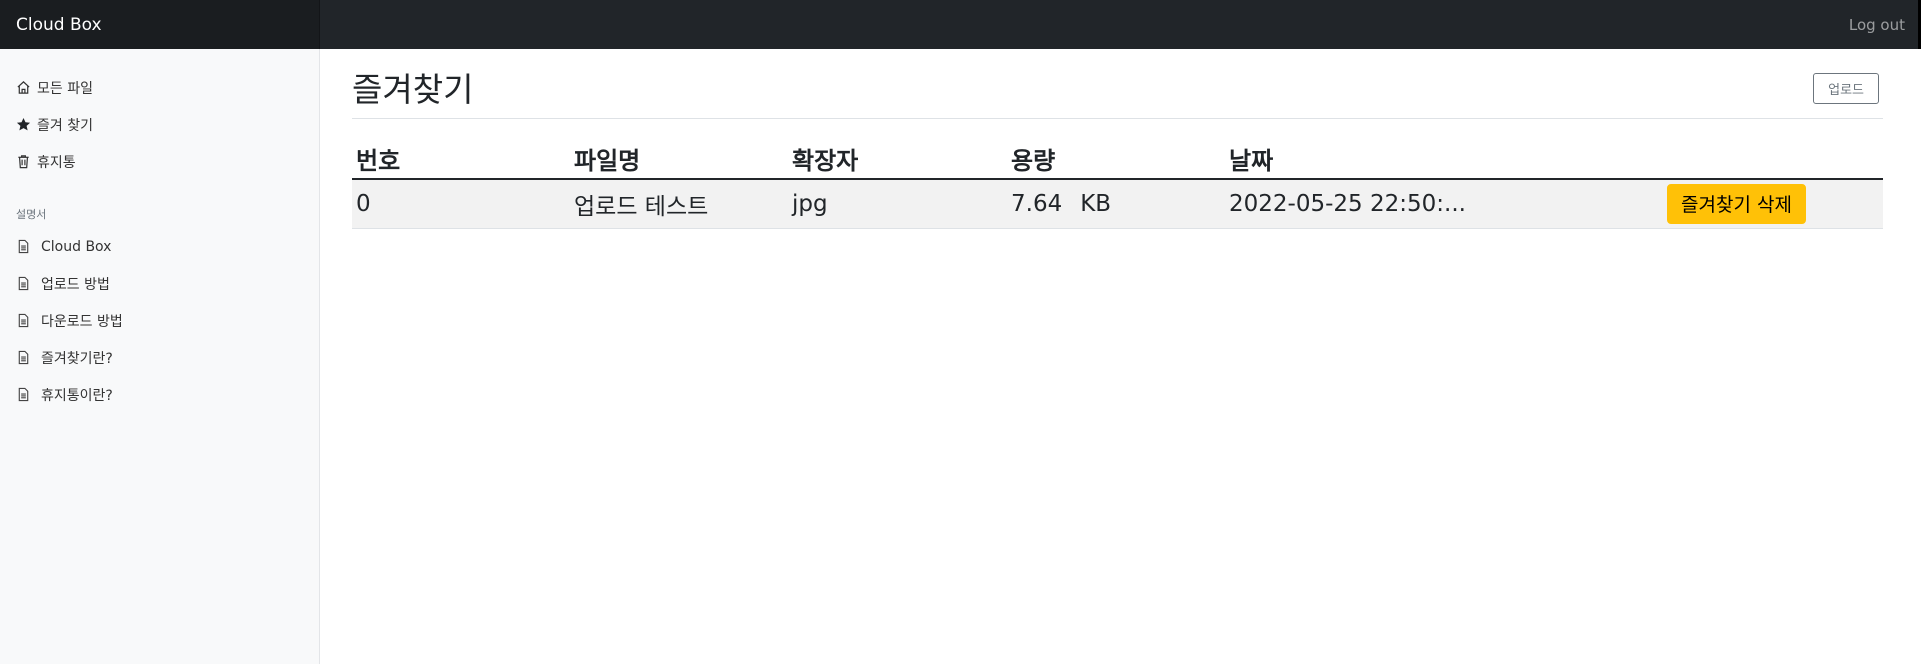 The image size is (1921, 664). I want to click on sidebar-item-label: 휴지통이란?, so click(77, 395).